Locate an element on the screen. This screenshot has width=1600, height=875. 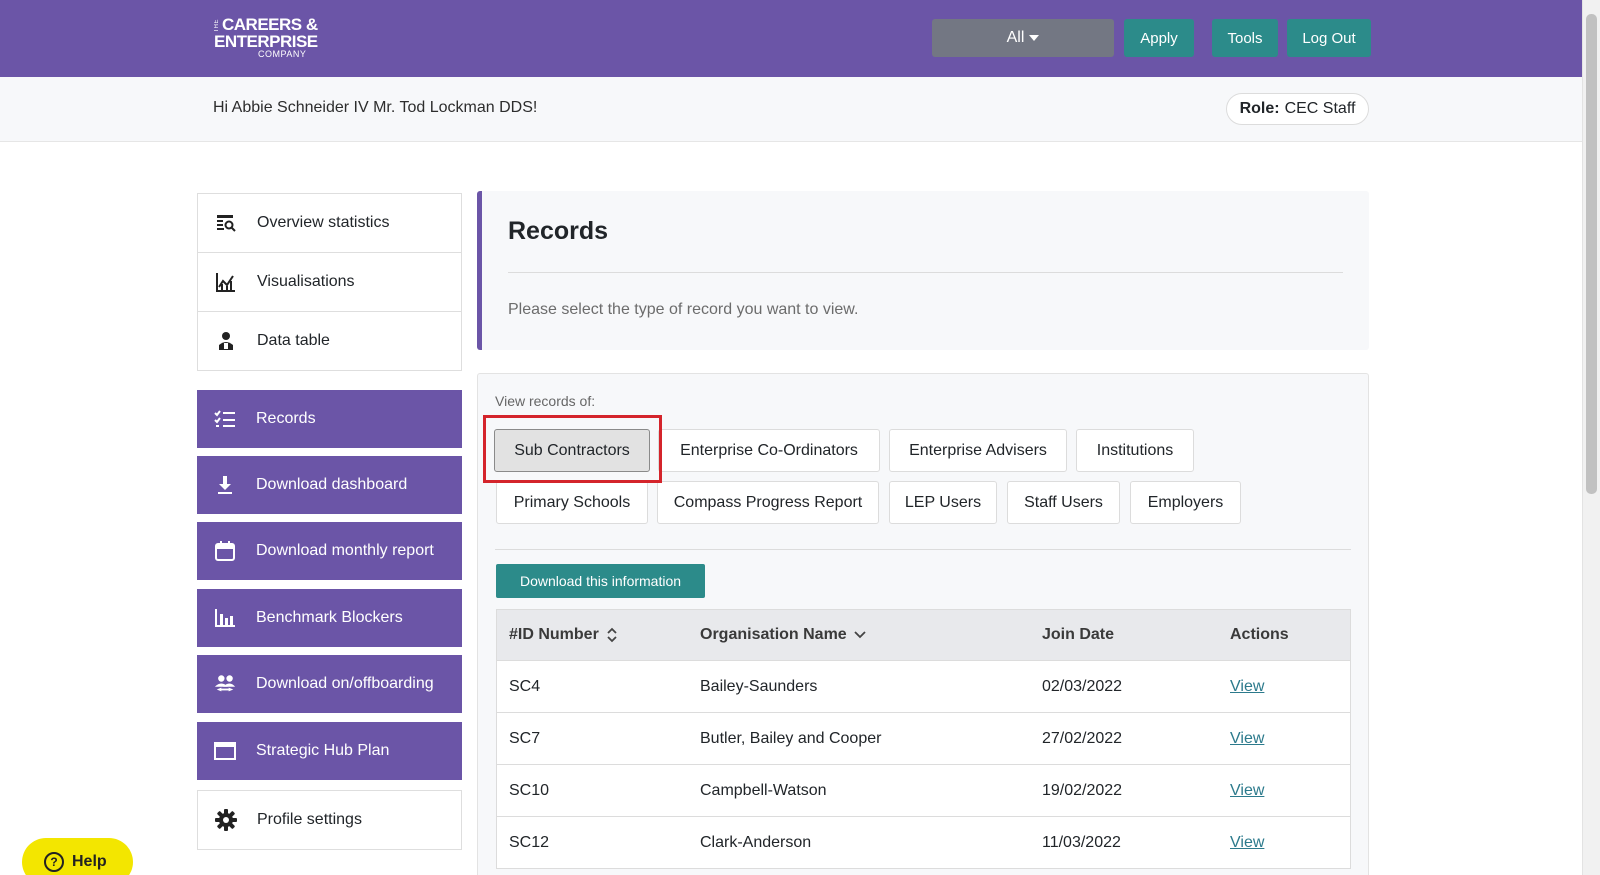
table-row: SC10 Campbell-Watson 19/02/2022 View is located at coordinates (923, 791).